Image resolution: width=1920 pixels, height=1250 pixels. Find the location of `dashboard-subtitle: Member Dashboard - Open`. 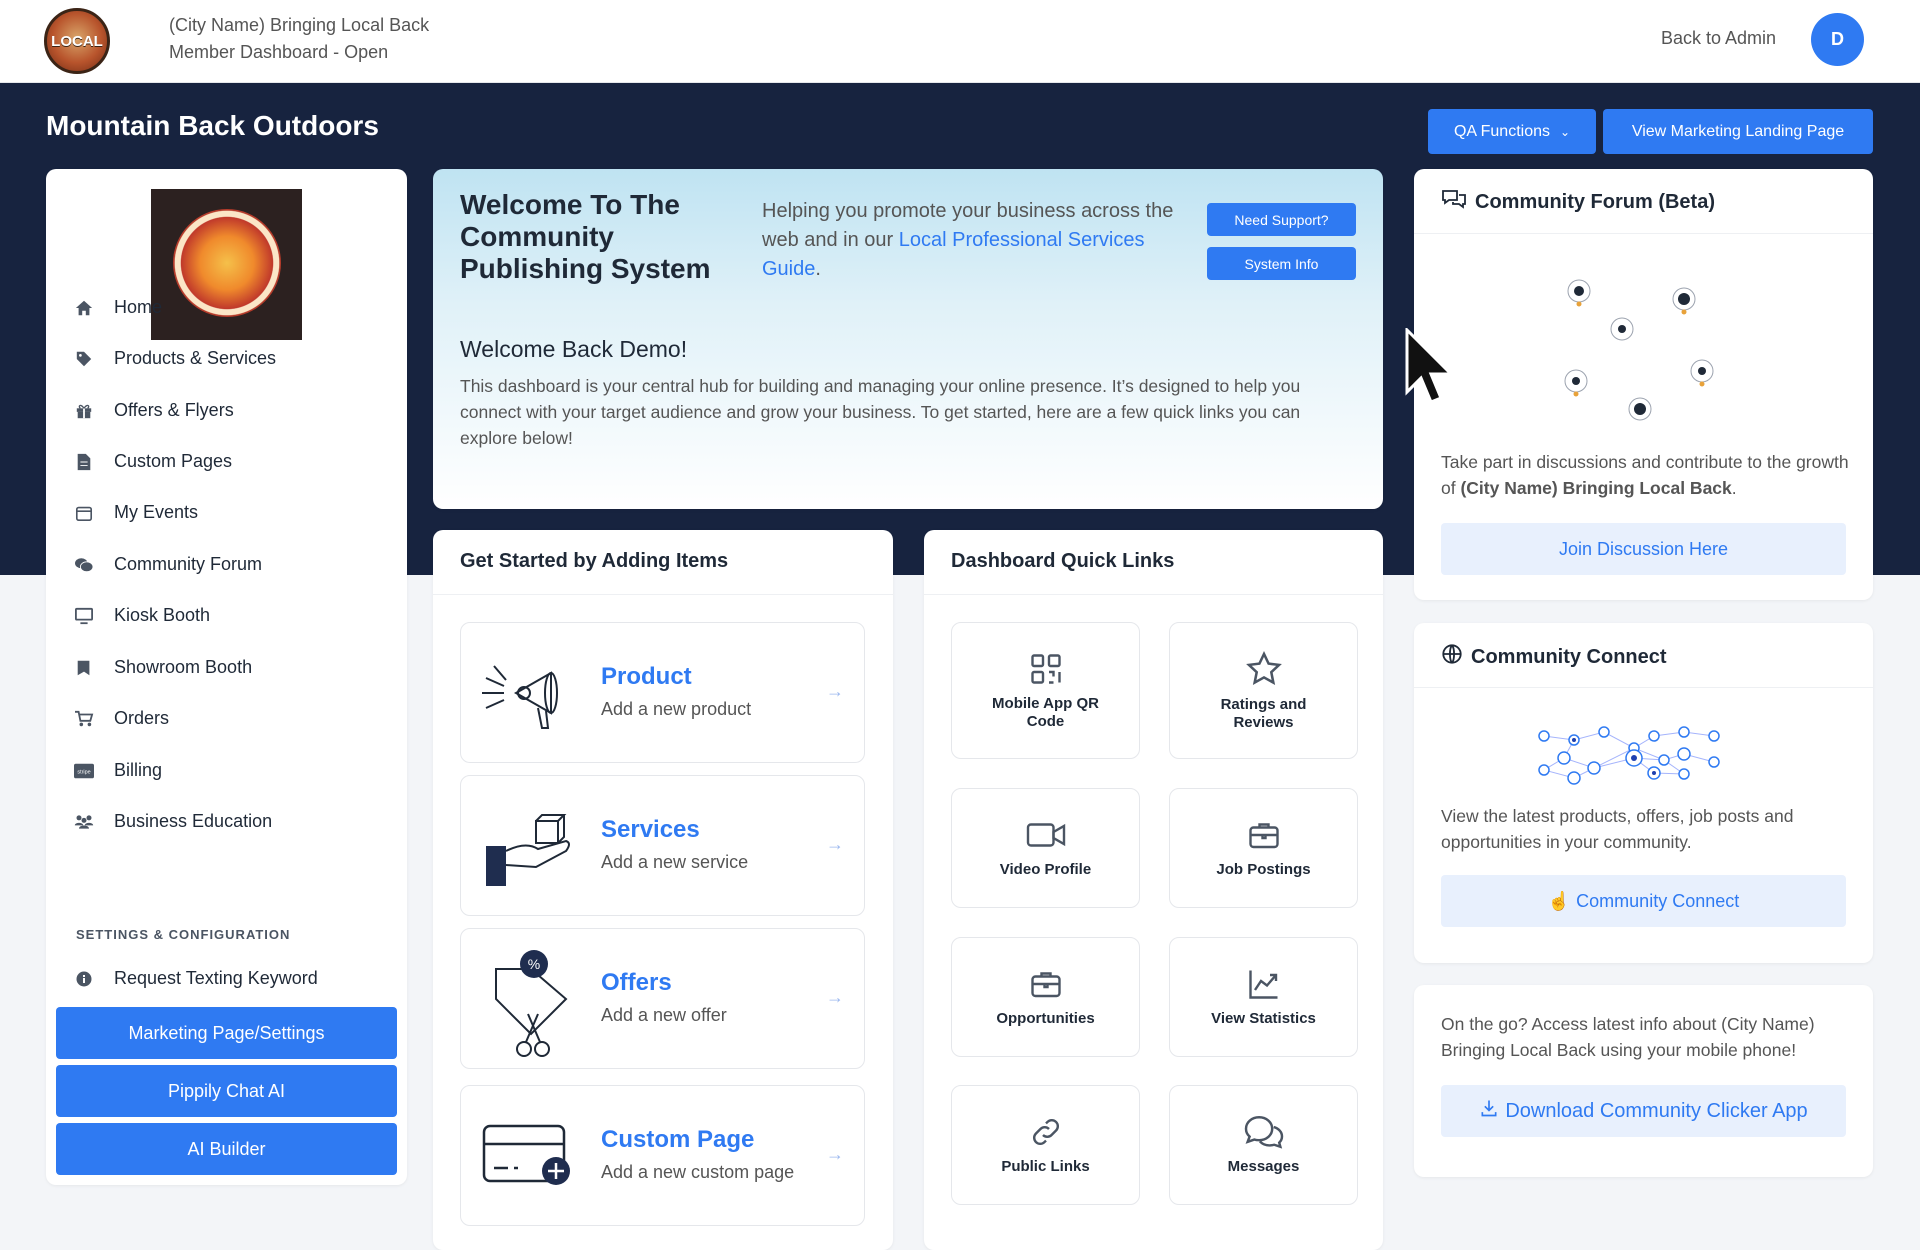

dashboard-subtitle: Member Dashboard - Open is located at coordinates (279, 52).